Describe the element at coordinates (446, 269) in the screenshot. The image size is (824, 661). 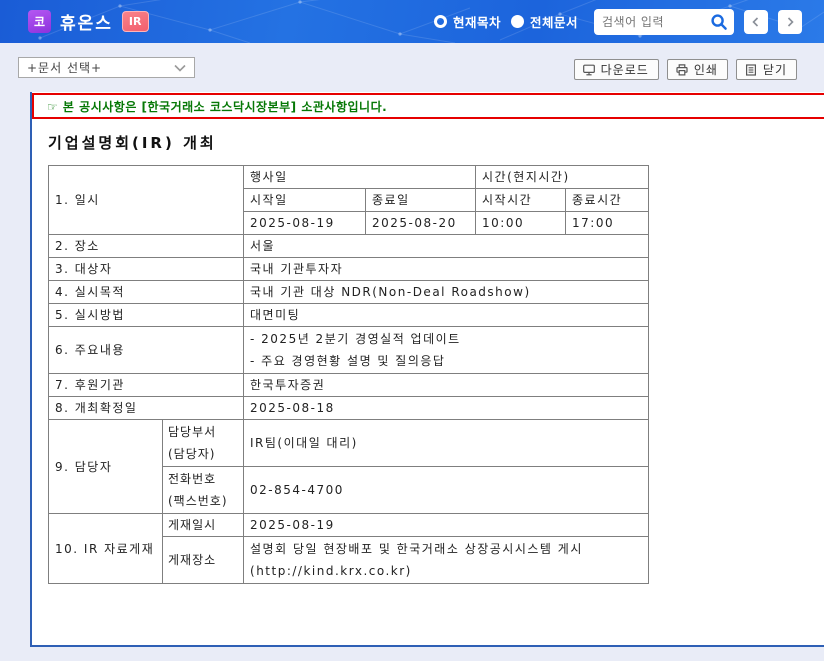
I see `row3-value-cell: 국내 기관투자자` at that location.